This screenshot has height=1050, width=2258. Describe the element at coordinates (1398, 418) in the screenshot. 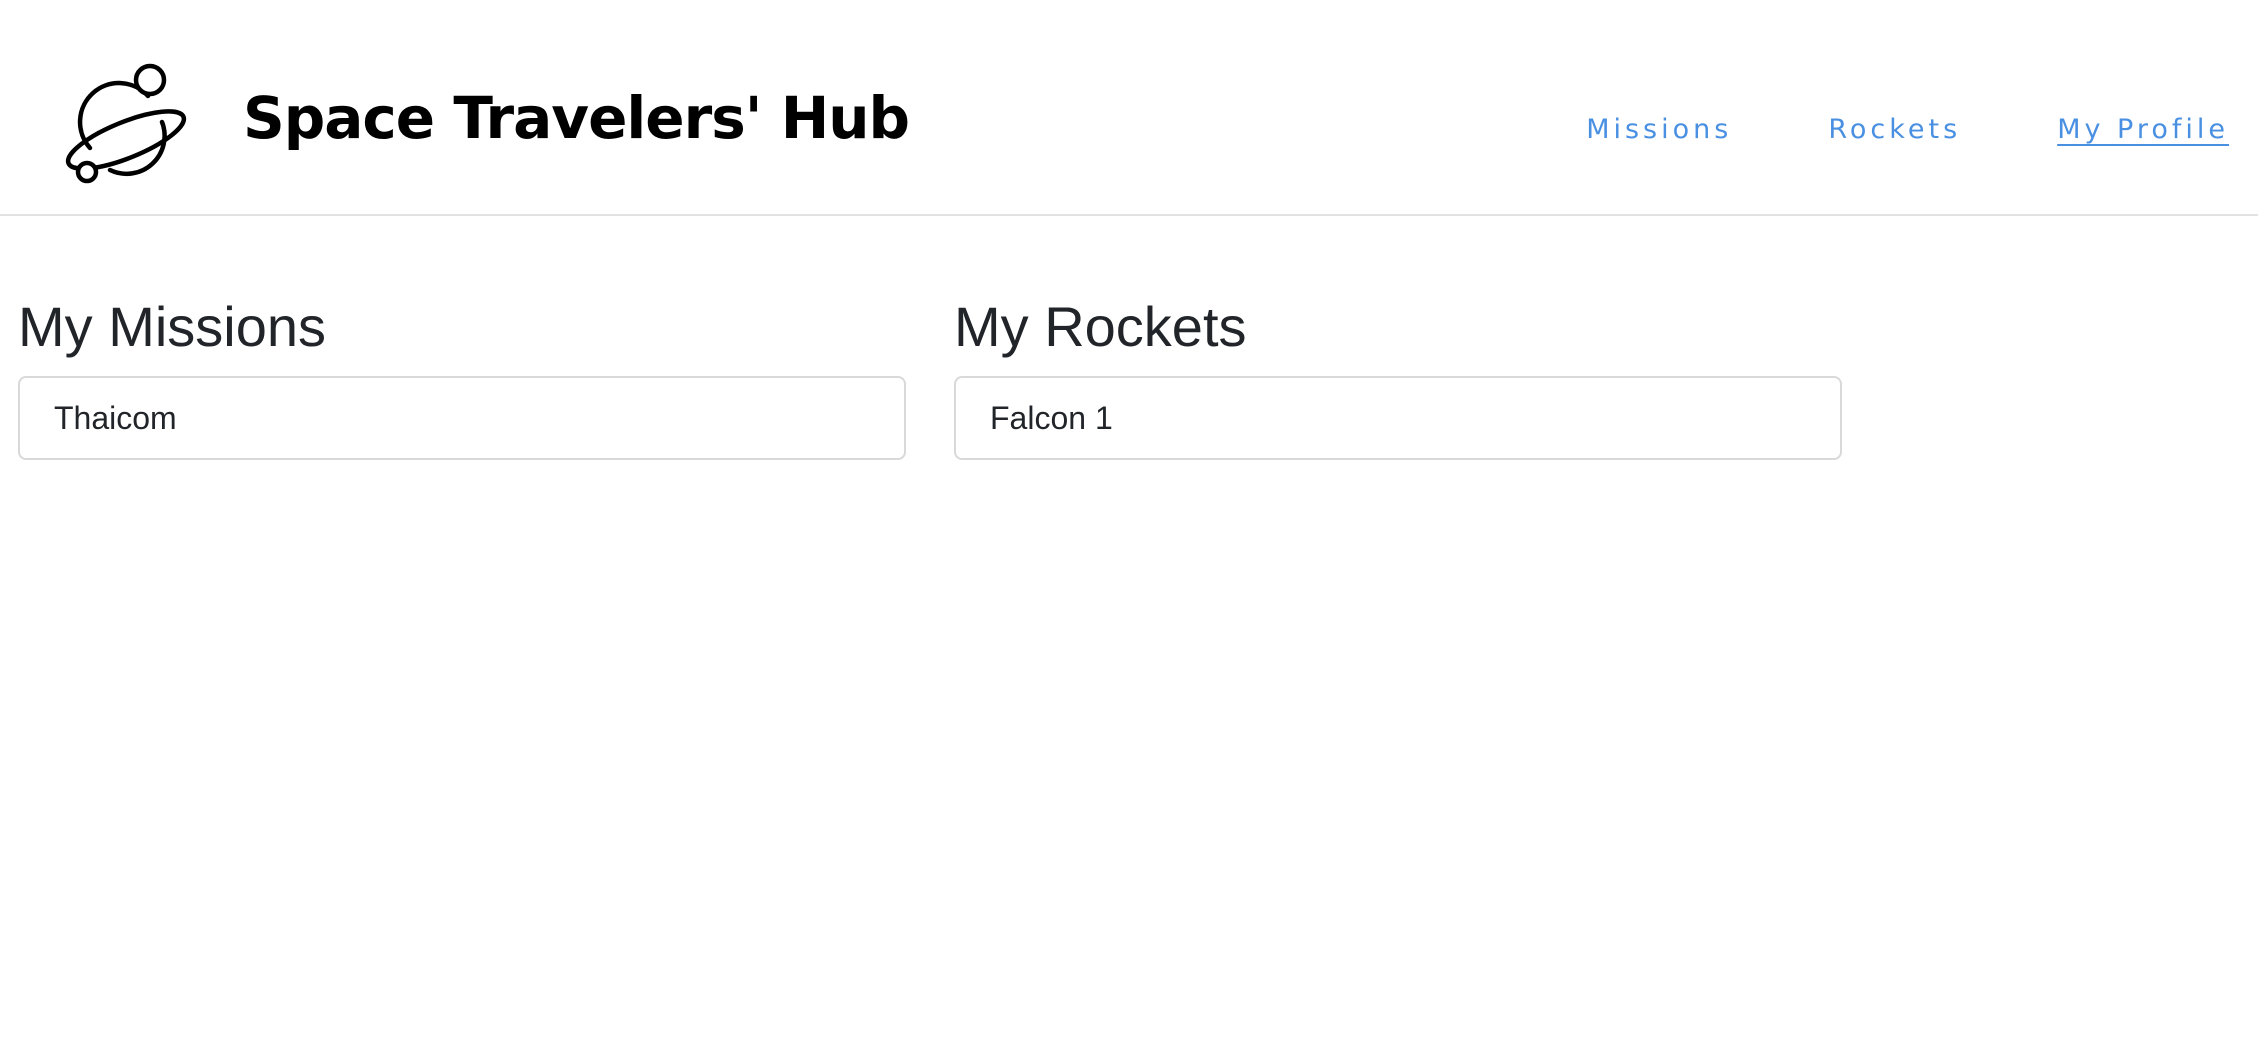

I see `rockets-list: Falcon 1` at that location.